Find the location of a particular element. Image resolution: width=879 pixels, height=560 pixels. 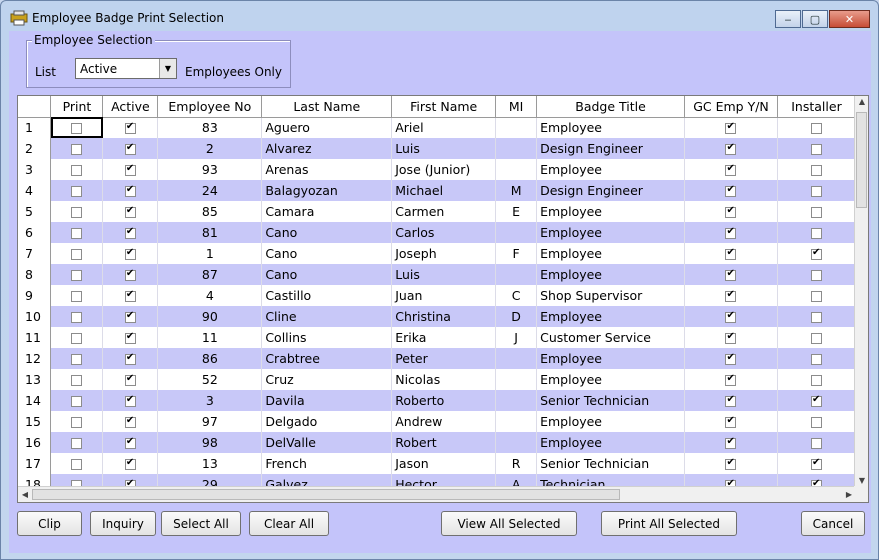

last-name-cell: Davila is located at coordinates (327, 400).